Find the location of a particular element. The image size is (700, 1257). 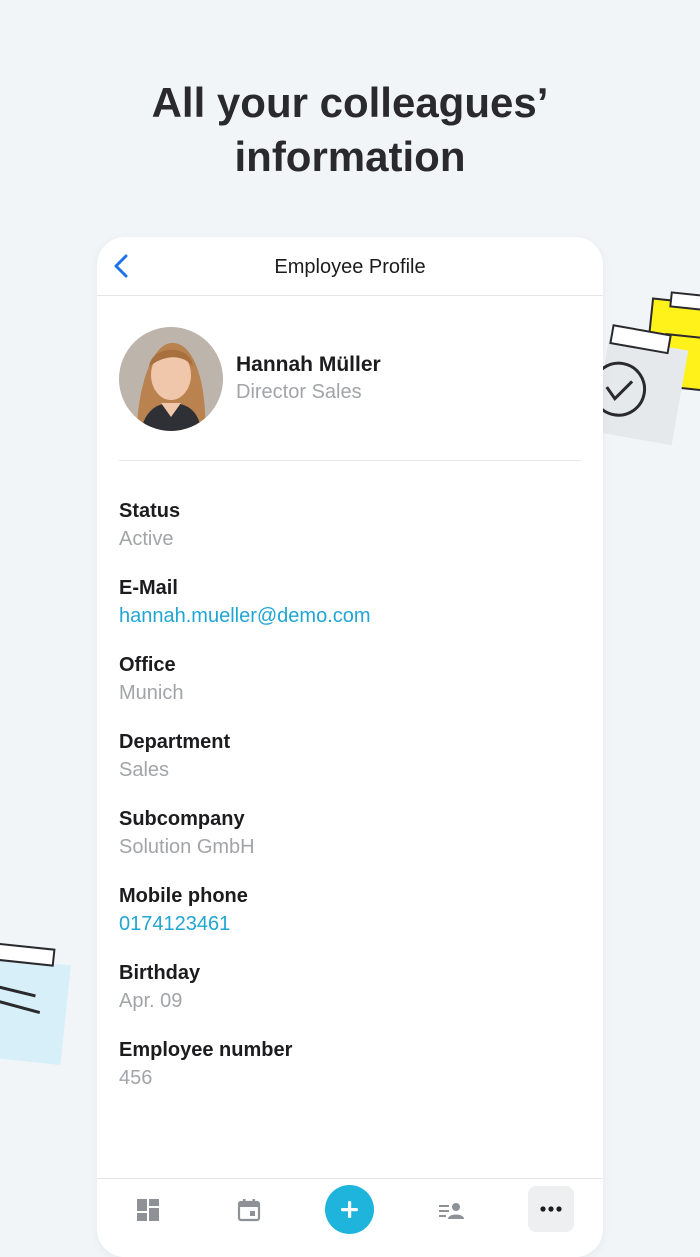

field-mobile-phone: Mobile phone 0174123461 is located at coordinates (350, 920).